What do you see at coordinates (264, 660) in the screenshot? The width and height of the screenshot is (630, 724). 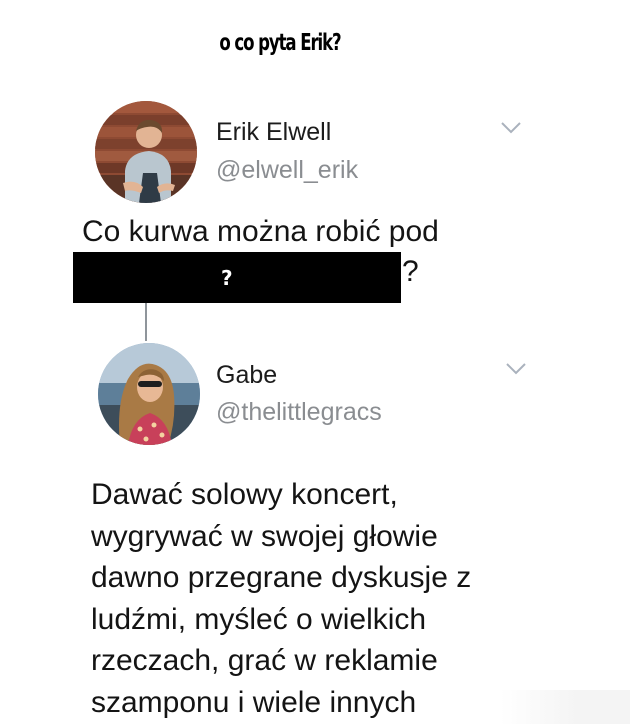 I see `reply-text-line: rzeczach, grać w reklamie` at bounding box center [264, 660].